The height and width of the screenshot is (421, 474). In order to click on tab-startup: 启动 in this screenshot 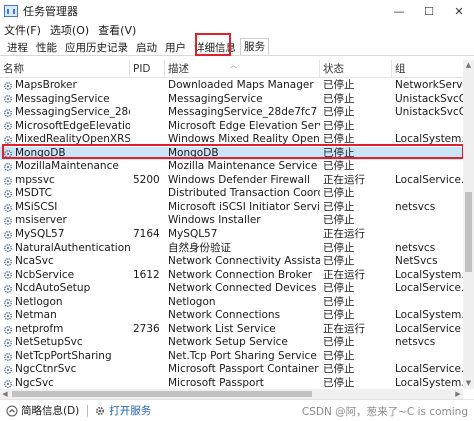, I will do `click(146, 47)`.